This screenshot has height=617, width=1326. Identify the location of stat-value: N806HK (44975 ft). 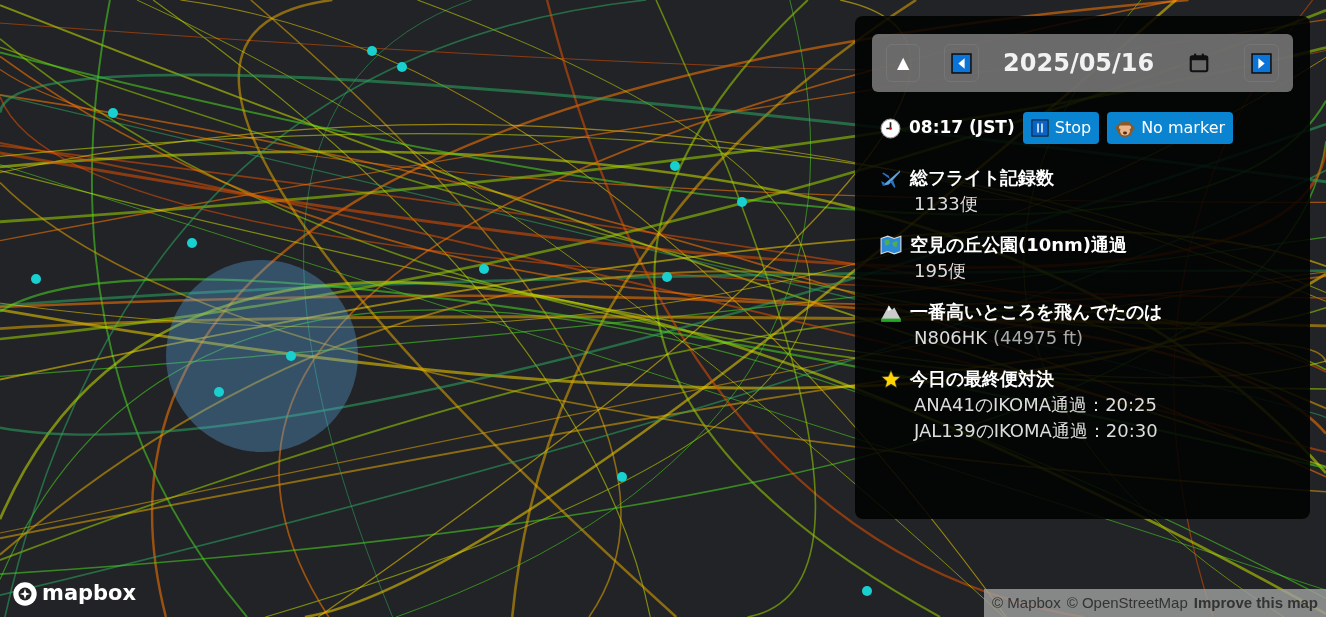
(999, 338).